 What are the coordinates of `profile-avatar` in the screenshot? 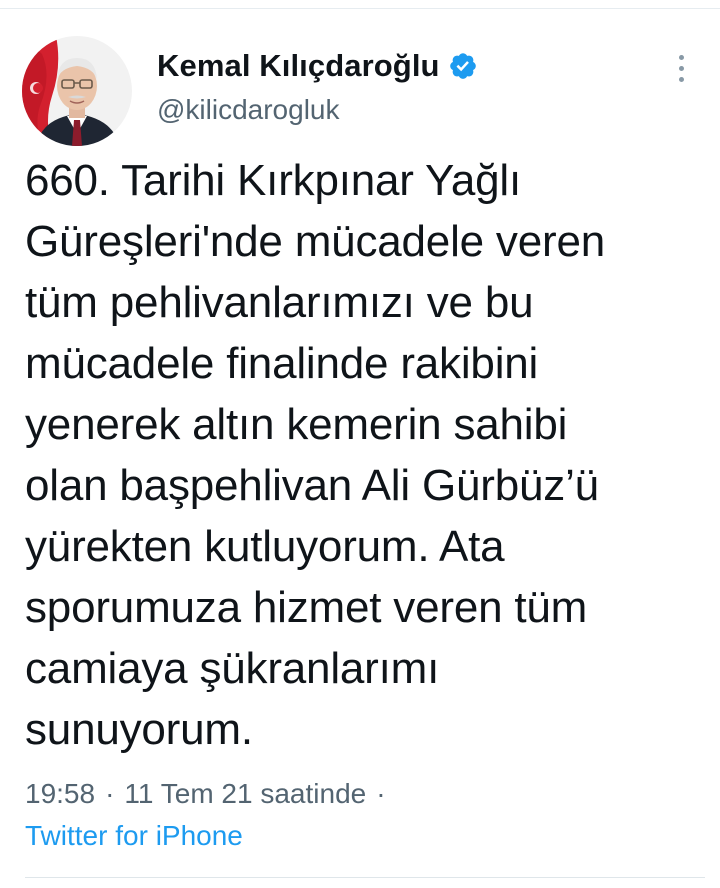 It's located at (77, 91).